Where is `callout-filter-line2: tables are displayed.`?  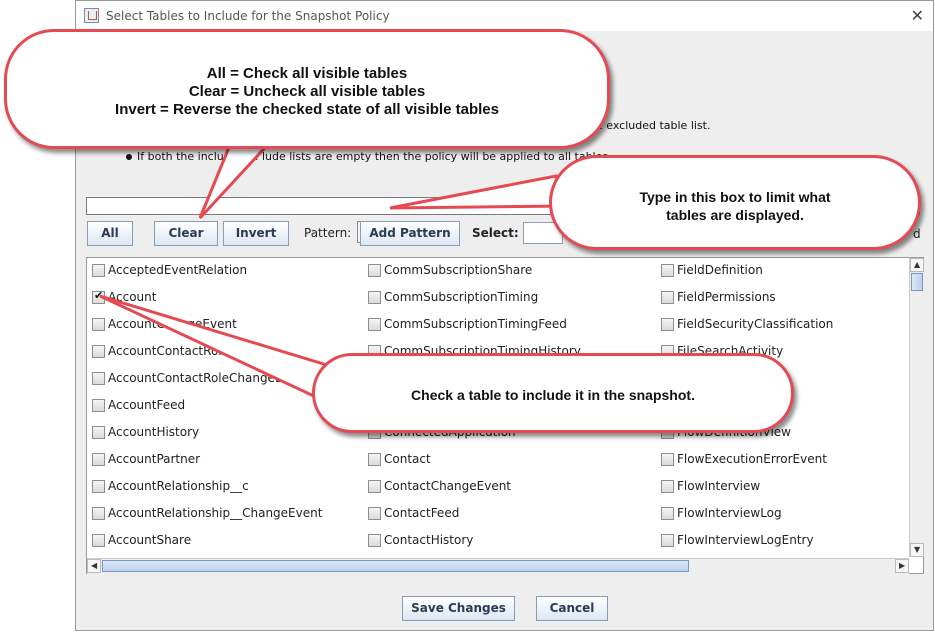 callout-filter-line2: tables are displayed. is located at coordinates (735, 215).